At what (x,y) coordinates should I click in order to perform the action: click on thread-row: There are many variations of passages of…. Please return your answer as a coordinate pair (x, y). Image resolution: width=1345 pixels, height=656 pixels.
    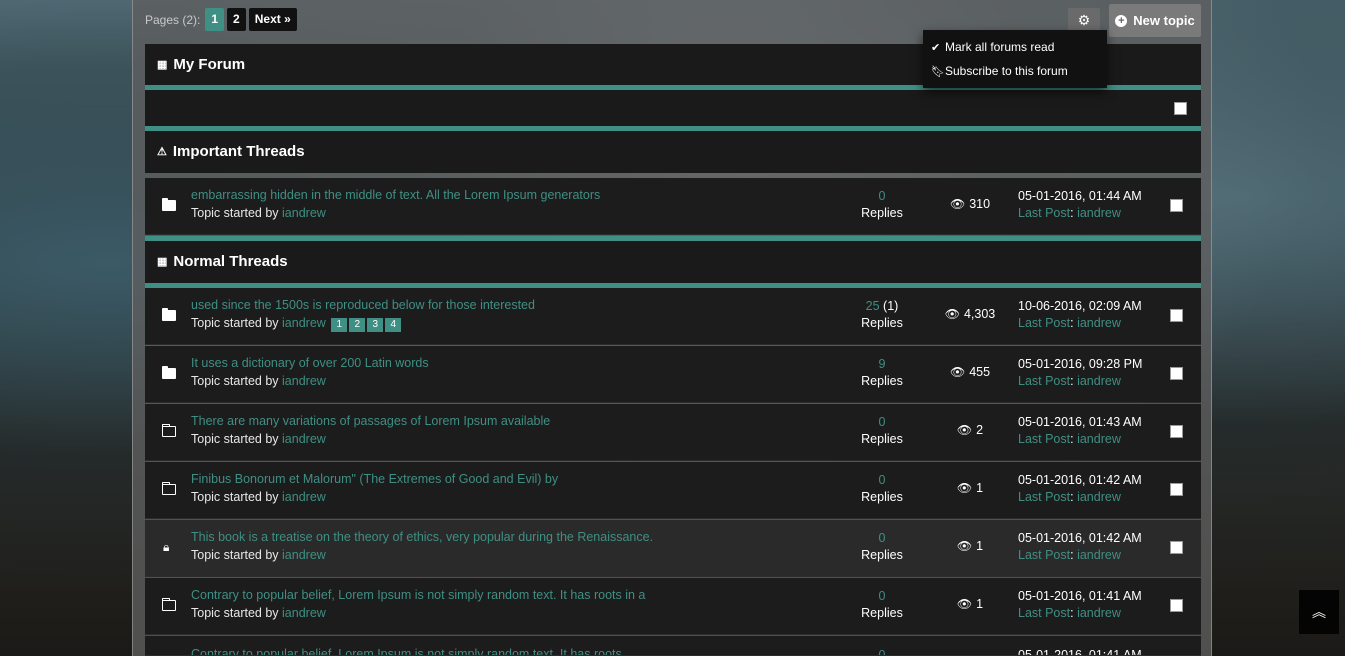
    Looking at the image, I should click on (673, 432).